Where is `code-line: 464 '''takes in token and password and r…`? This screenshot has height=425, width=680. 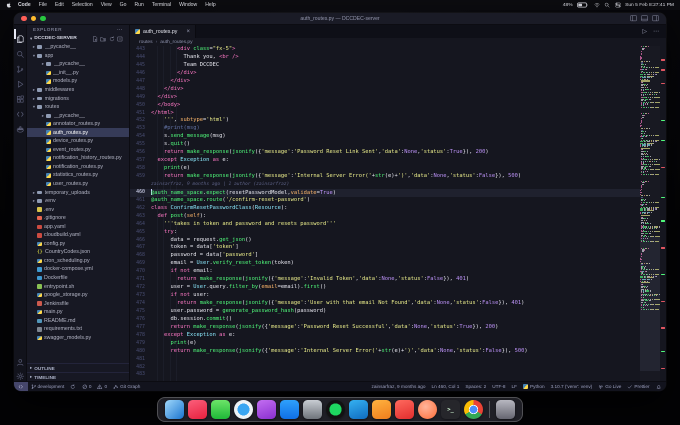
code-line: 464 '''takes in token and password and r… is located at coordinates (385, 225).